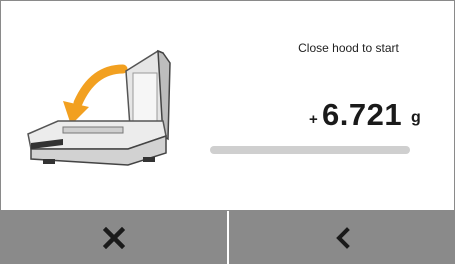 This screenshot has width=455, height=264. I want to click on weight-value: 6.721, so click(362, 114).